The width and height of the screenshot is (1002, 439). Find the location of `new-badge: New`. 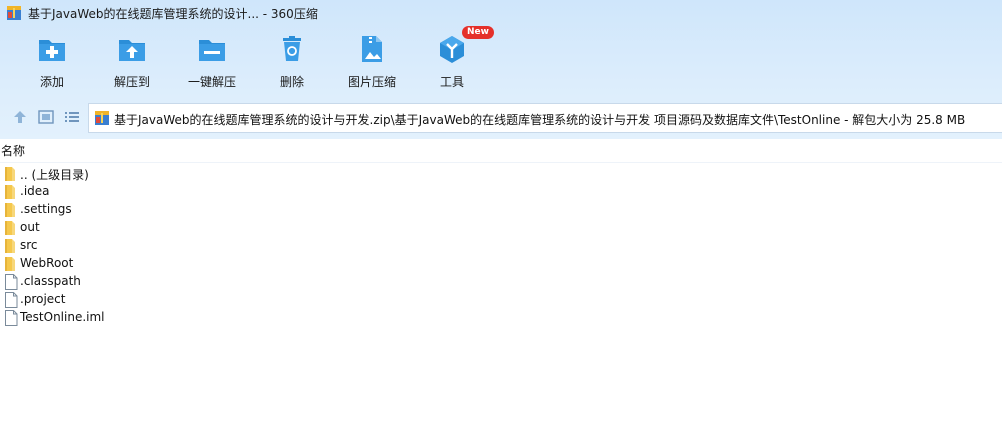

new-badge: New is located at coordinates (478, 32).